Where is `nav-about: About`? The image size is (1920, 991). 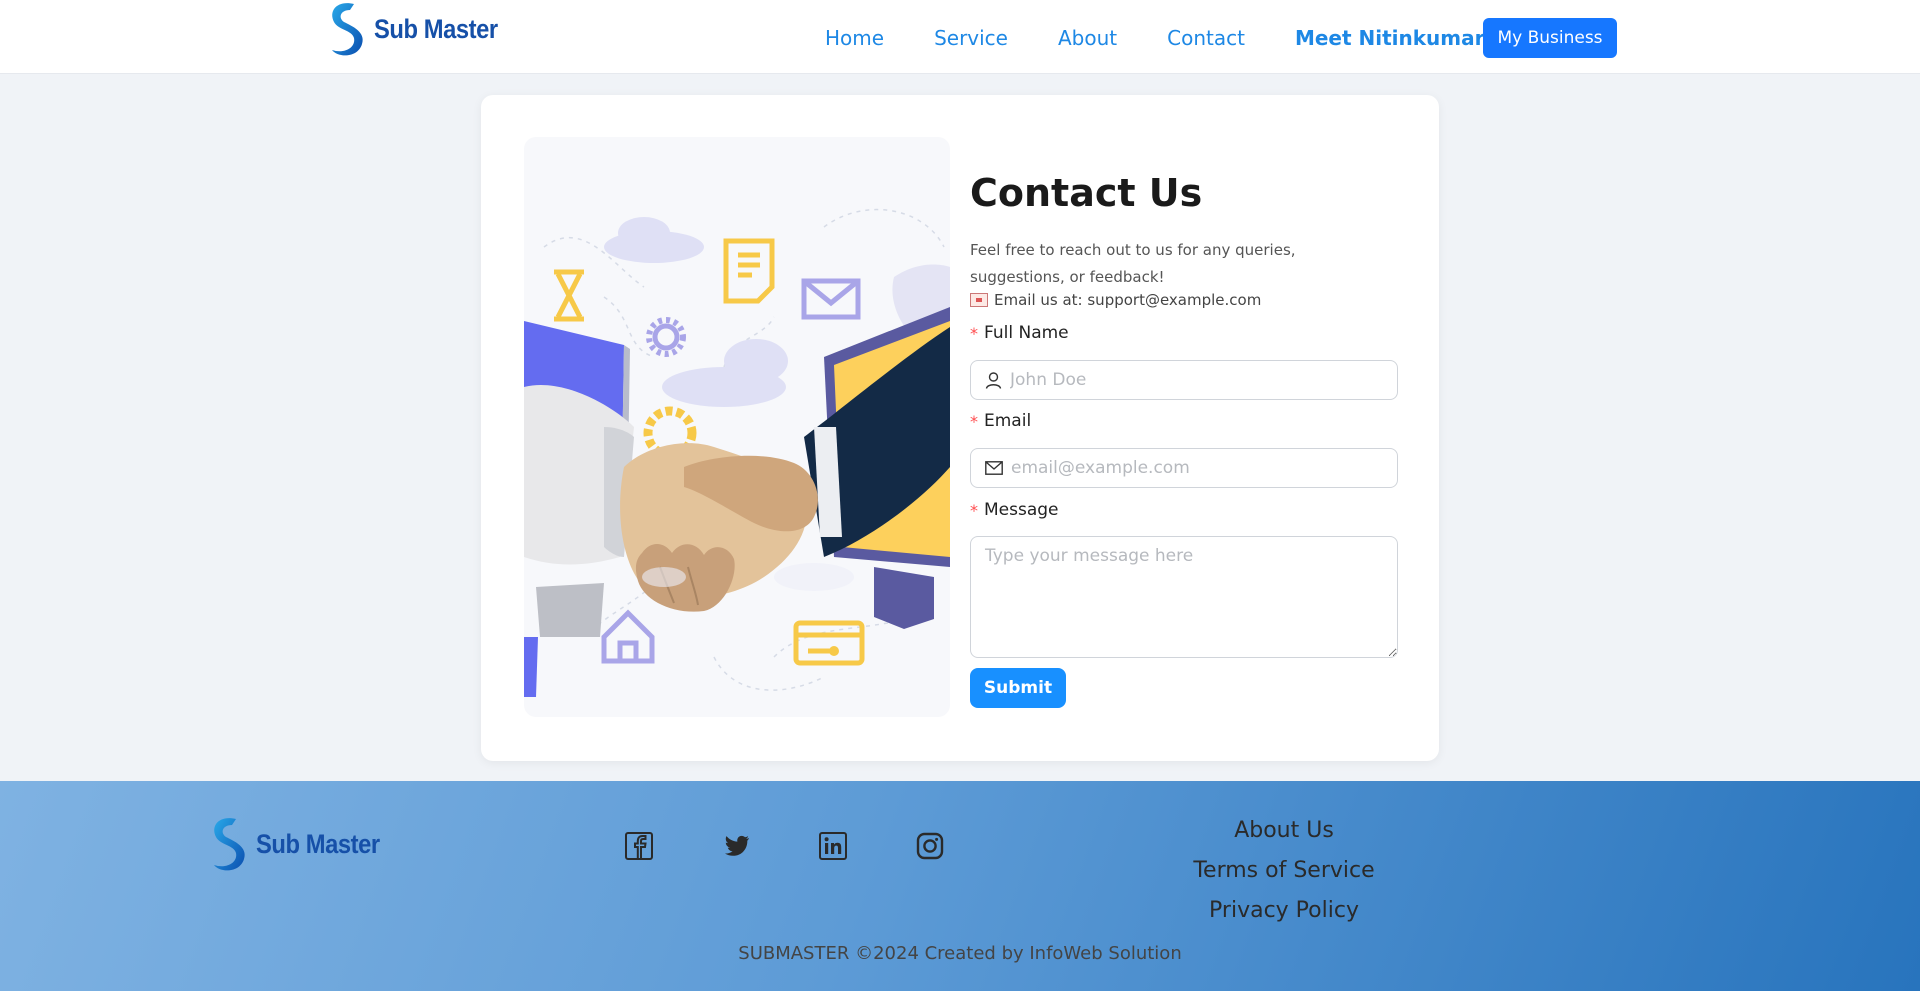
nav-about: About is located at coordinates (1087, 38).